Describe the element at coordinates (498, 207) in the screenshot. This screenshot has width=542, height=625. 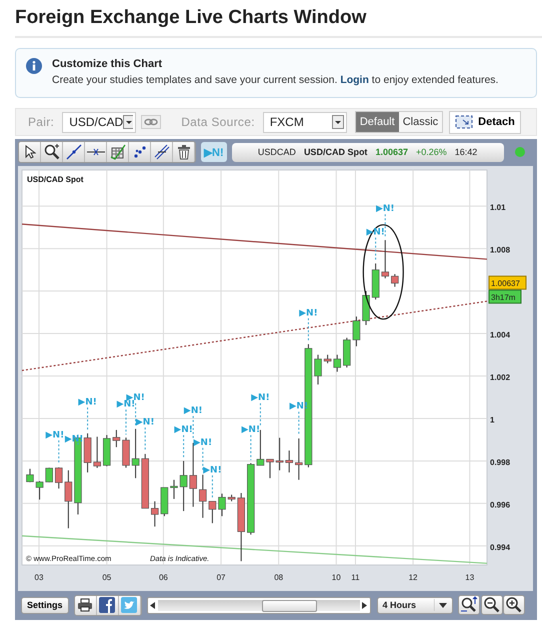
I see `y-axis-label: 1.01` at that location.